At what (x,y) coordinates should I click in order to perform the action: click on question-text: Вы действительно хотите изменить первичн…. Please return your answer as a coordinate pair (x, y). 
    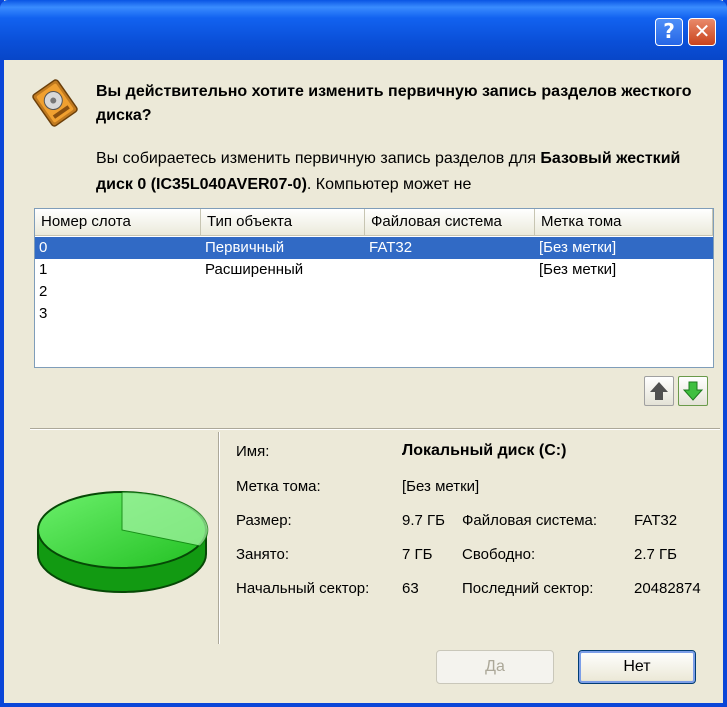
    Looking at the image, I should click on (394, 103).